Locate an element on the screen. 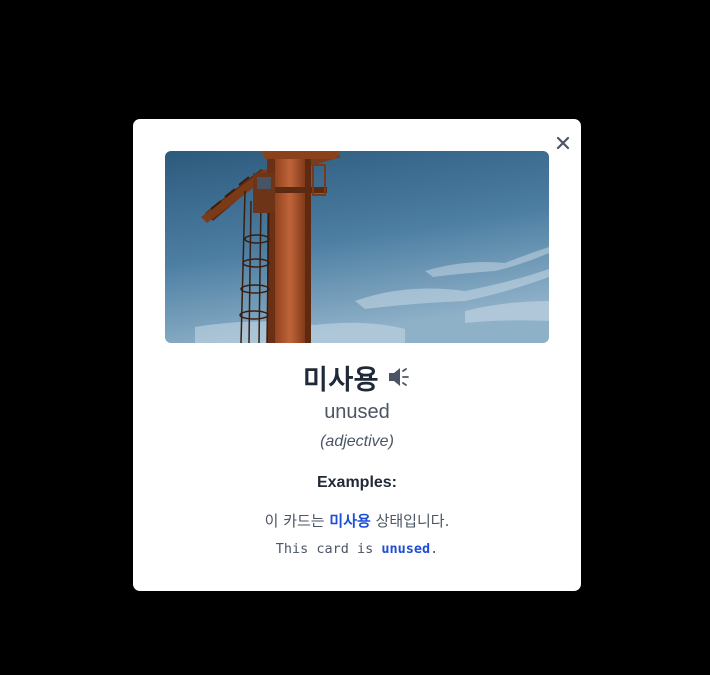 Image resolution: width=710 pixels, height=675 pixels. example-sentence-korean: 이 카드는 미사용 상태입니다. is located at coordinates (357, 520).